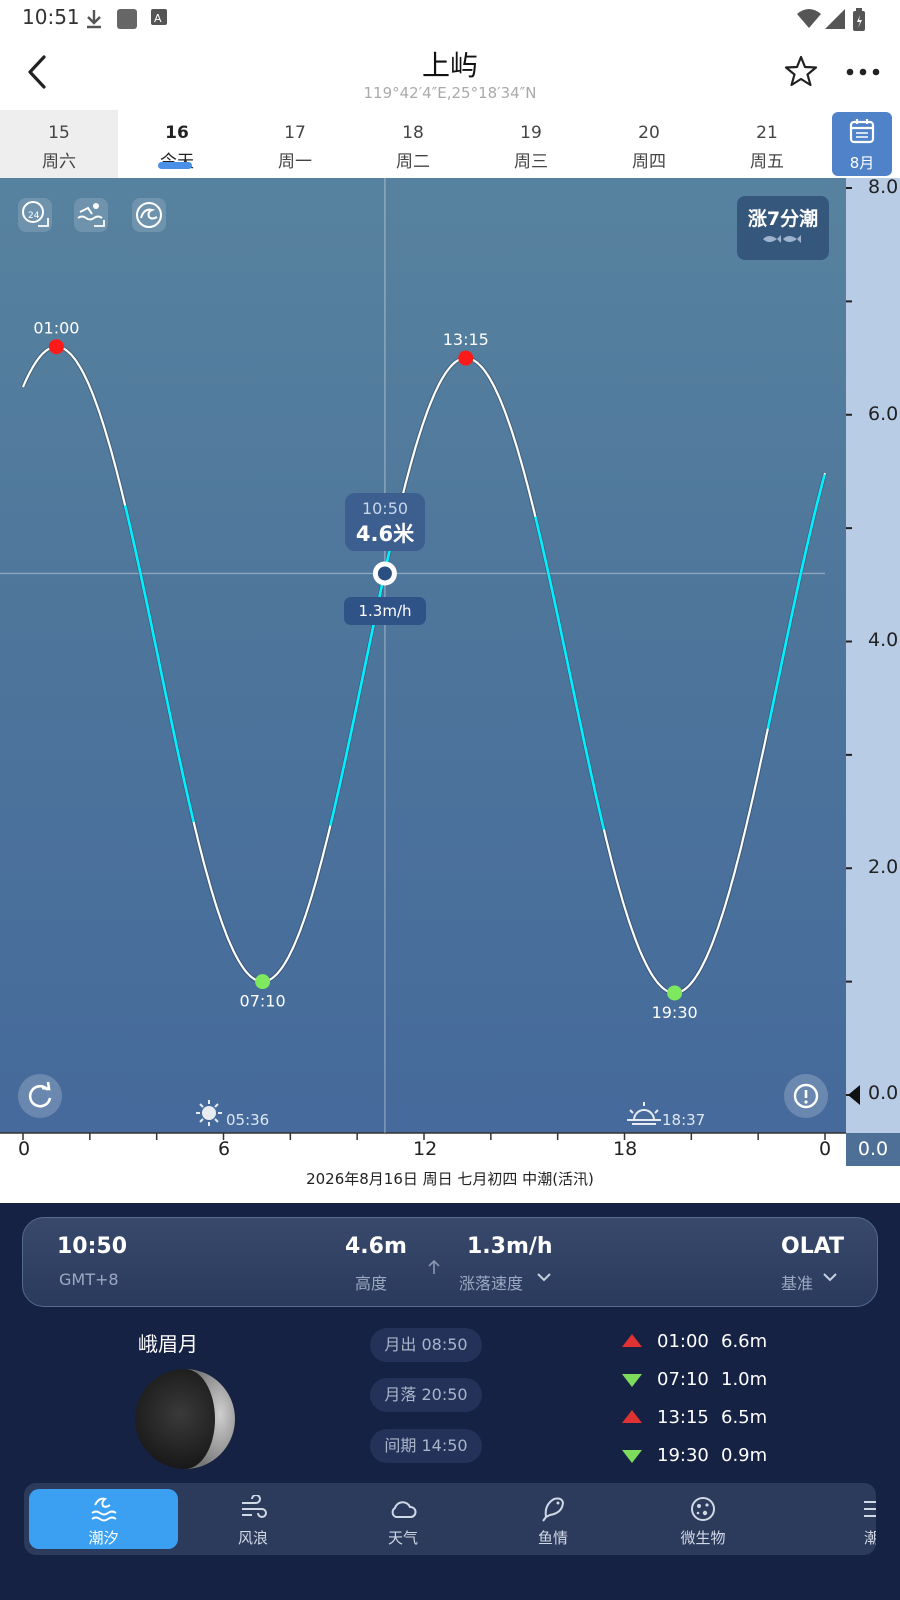 This screenshot has height=1600, width=900. I want to click on high-tide-marker, so click(466, 358).